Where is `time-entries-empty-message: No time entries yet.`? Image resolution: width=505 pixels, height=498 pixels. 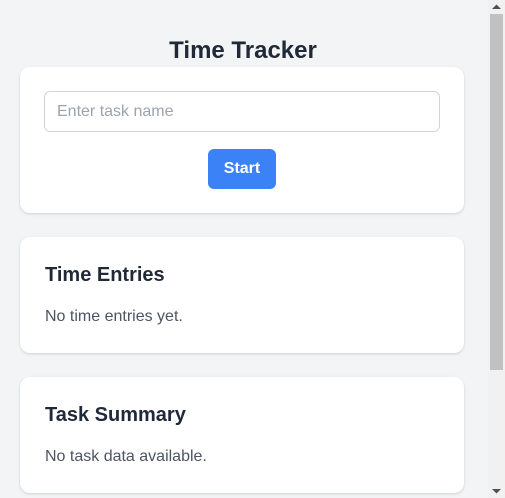 time-entries-empty-message: No time entries yet. is located at coordinates (114, 316).